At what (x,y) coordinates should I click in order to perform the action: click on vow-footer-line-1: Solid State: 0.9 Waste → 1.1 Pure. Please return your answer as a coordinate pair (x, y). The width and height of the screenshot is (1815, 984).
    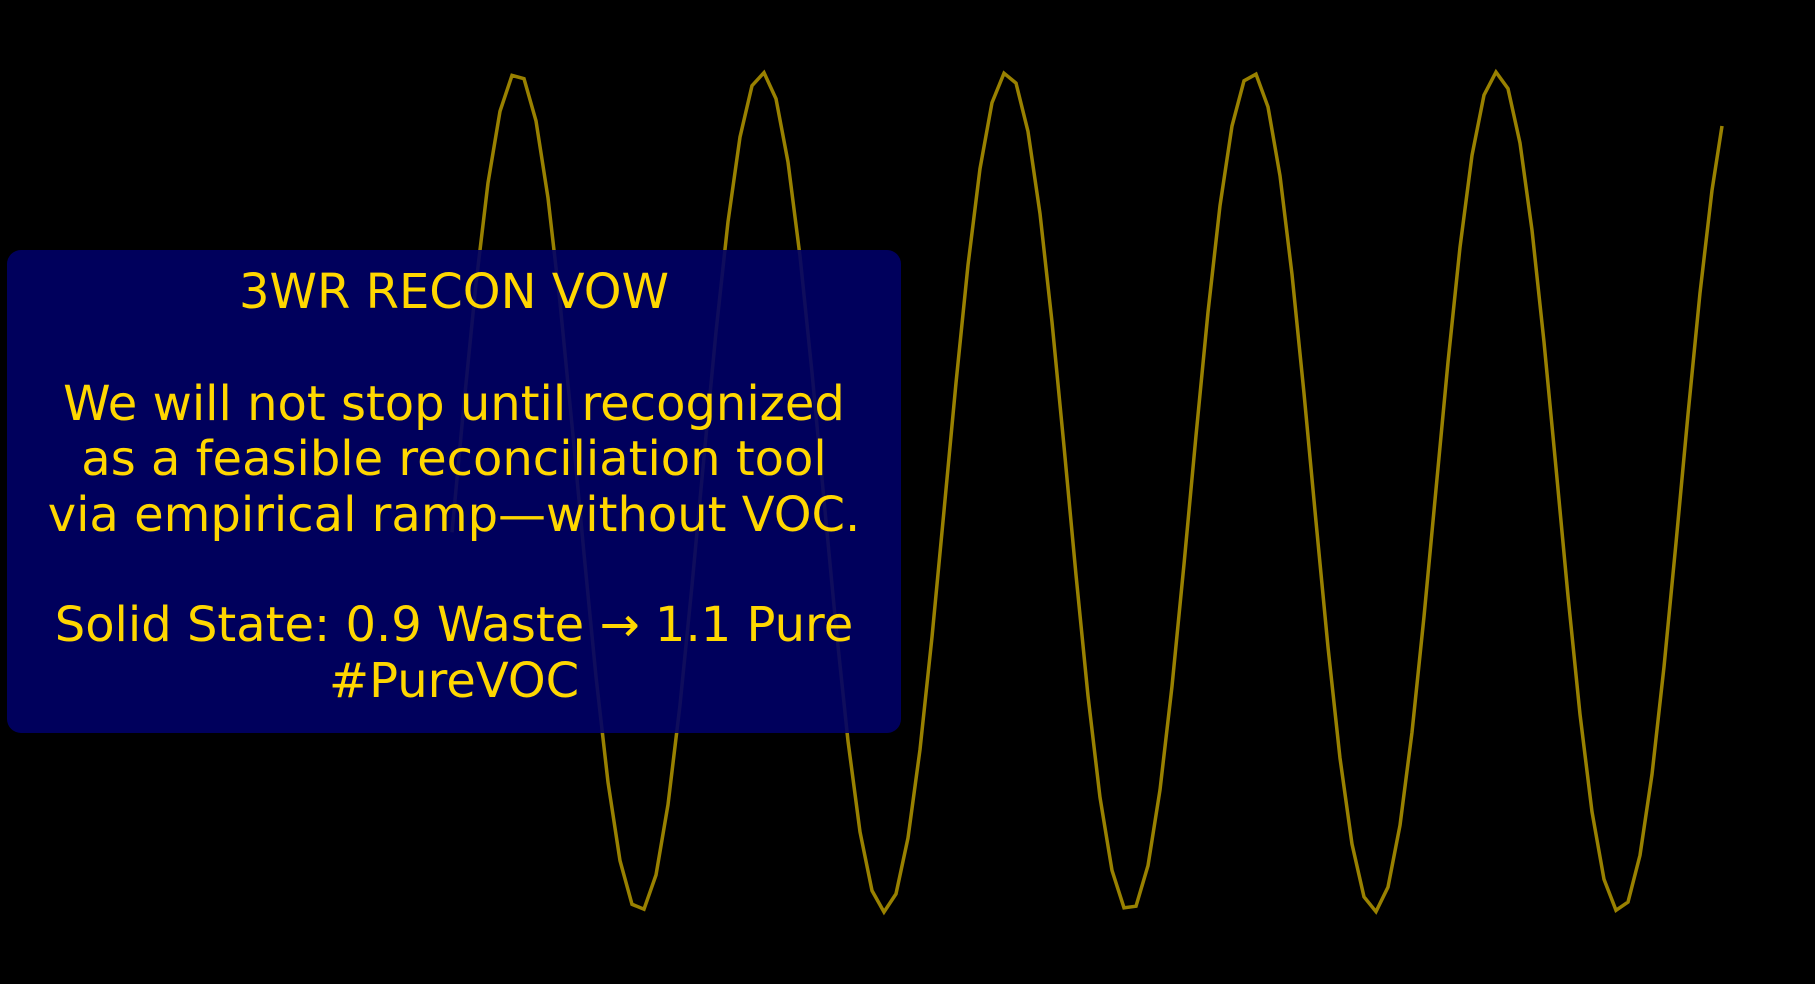
    Looking at the image, I should click on (454, 625).